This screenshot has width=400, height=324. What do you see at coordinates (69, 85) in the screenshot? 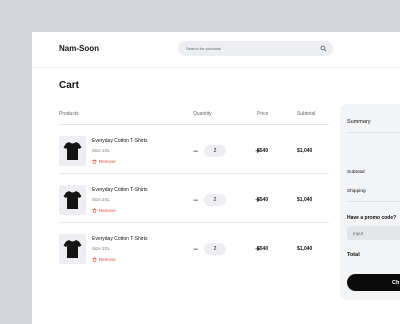
I see `page-title: Cart` at bounding box center [69, 85].